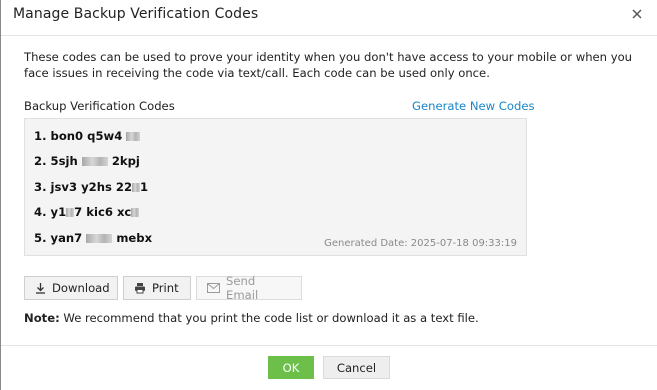  I want to click on code-part: 22, so click(124, 187).